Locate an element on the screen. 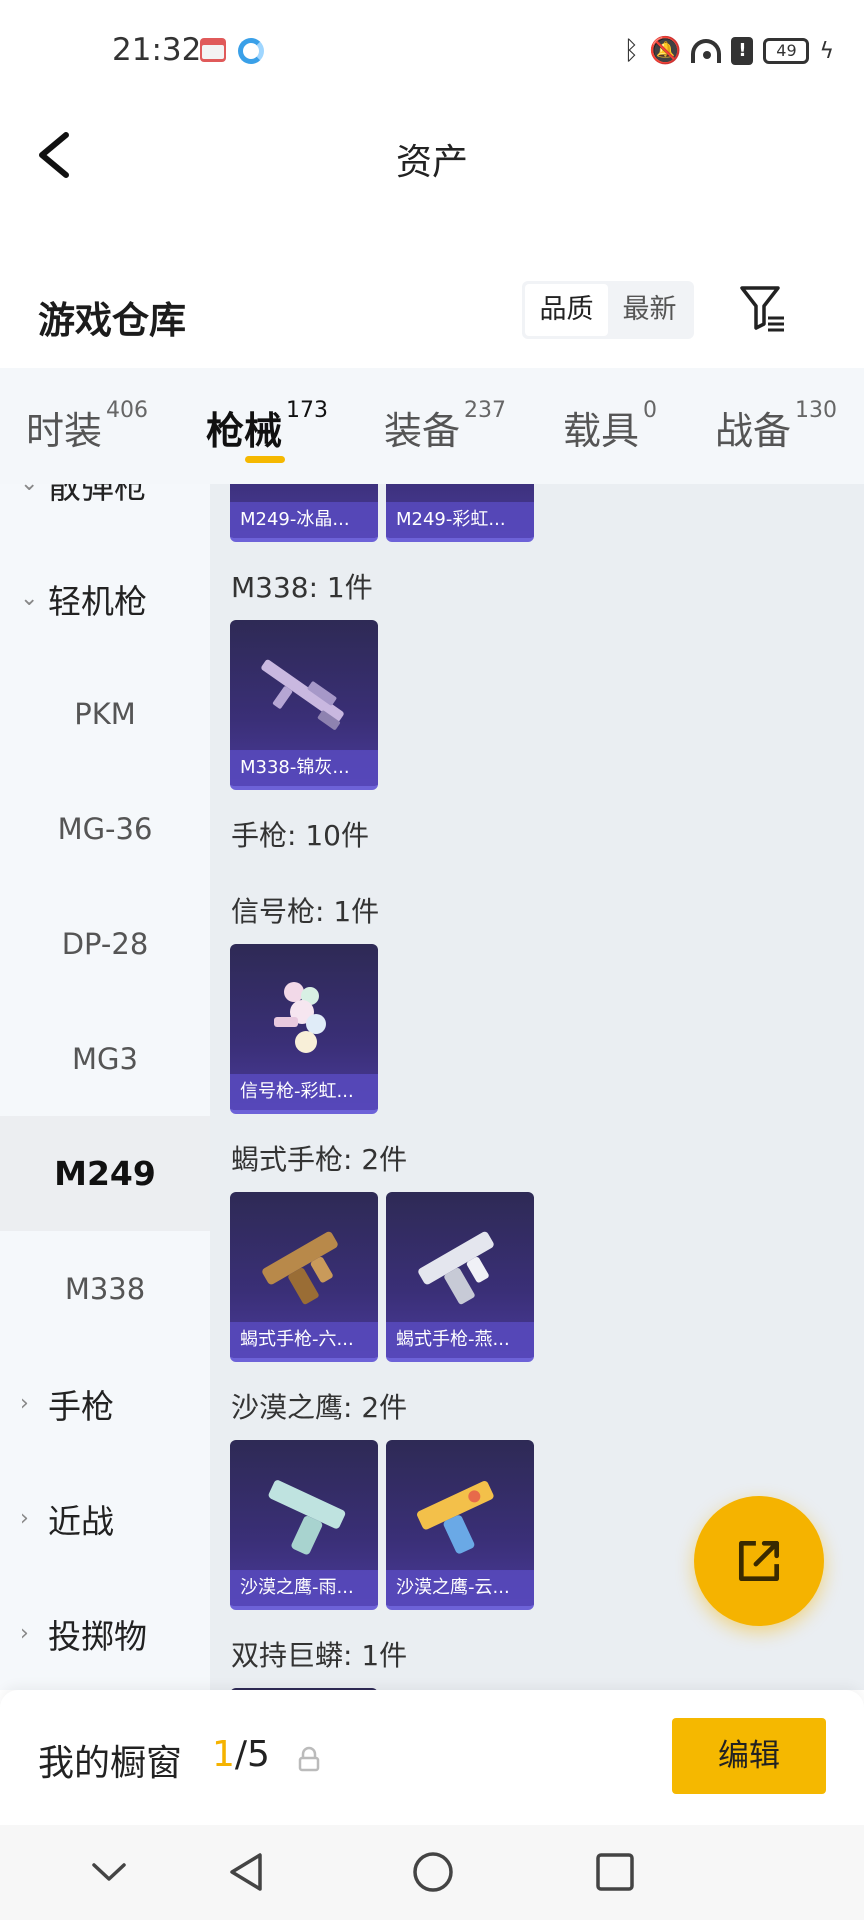 This screenshot has width=864, height=1920. app-header: 资产 is located at coordinates (432, 155).